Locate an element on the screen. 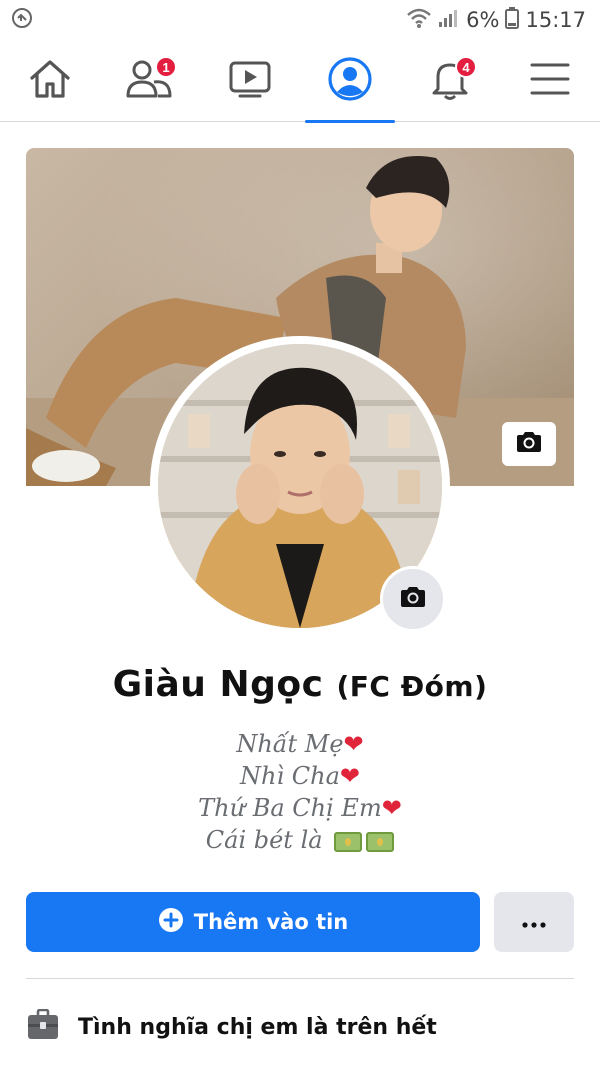 Image resolution: width=600 pixels, height=1067 pixels. profile-icon is located at coordinates (350, 81).